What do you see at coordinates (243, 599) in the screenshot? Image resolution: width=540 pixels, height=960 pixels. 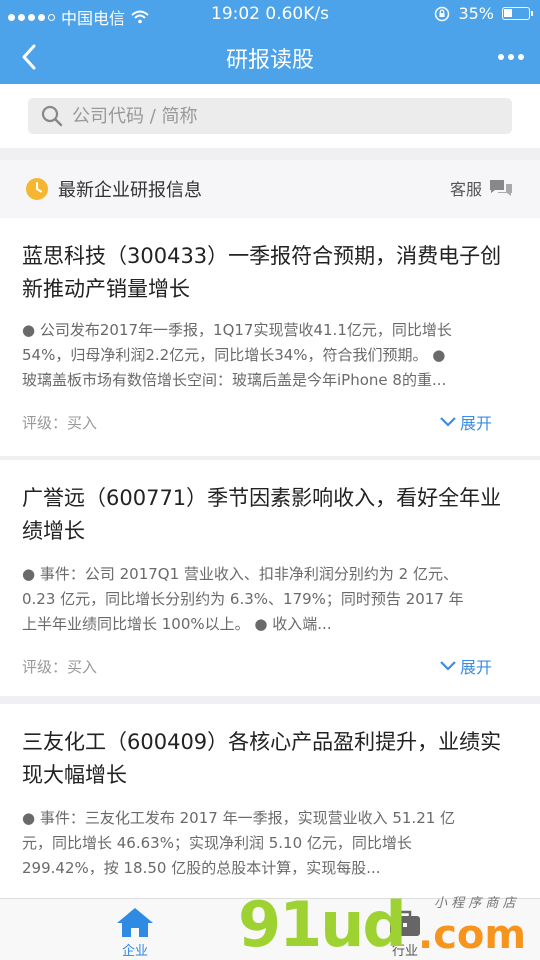 I see `summary-line: 0.23 亿元，同比增长分别约为 6.3%、179%；同时预告 2017 年` at bounding box center [243, 599].